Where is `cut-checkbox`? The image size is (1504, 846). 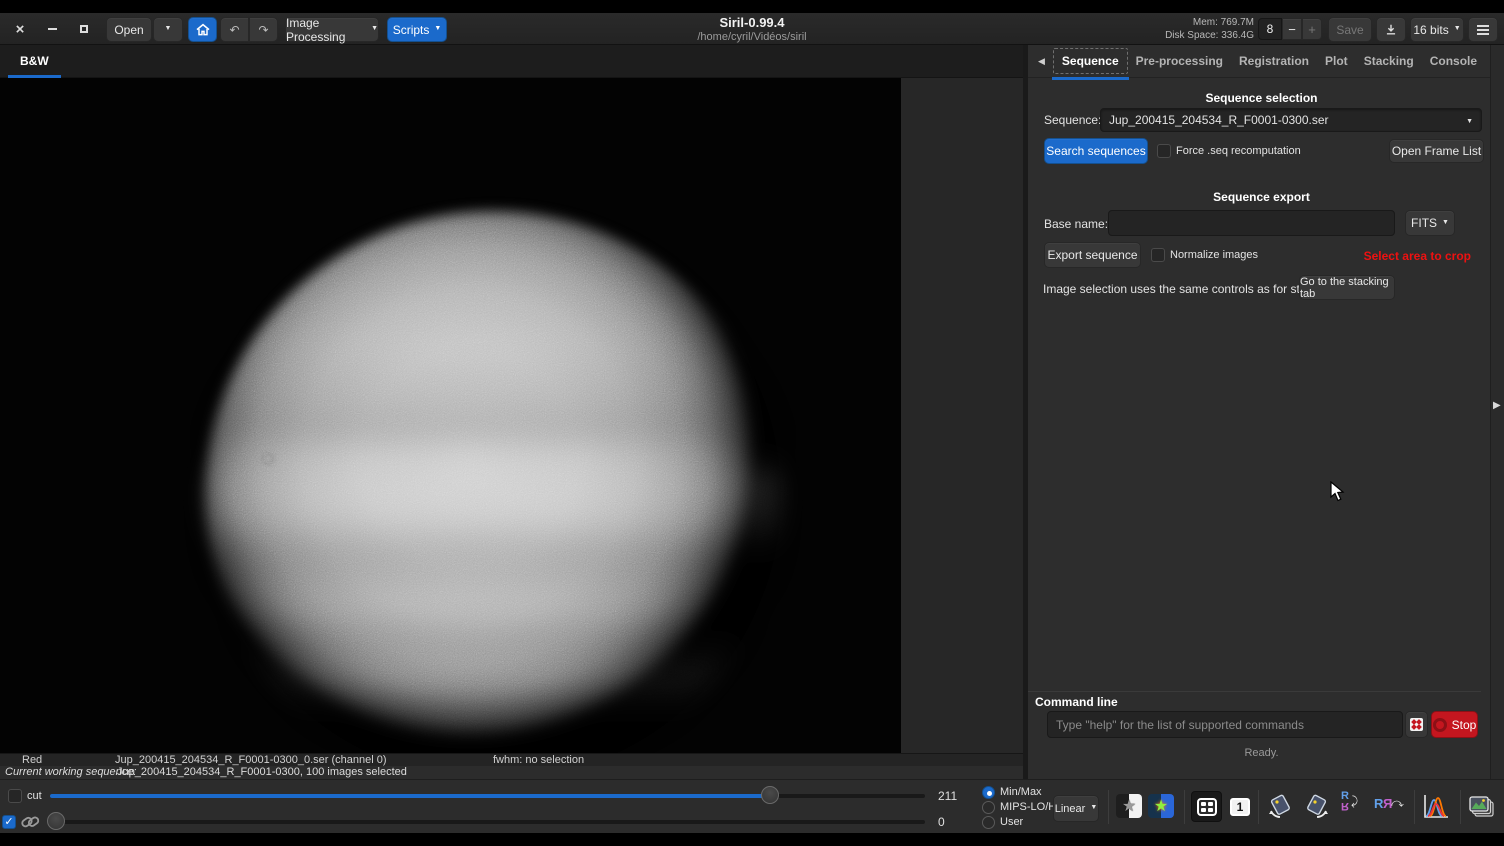
cut-checkbox is located at coordinates (15, 796).